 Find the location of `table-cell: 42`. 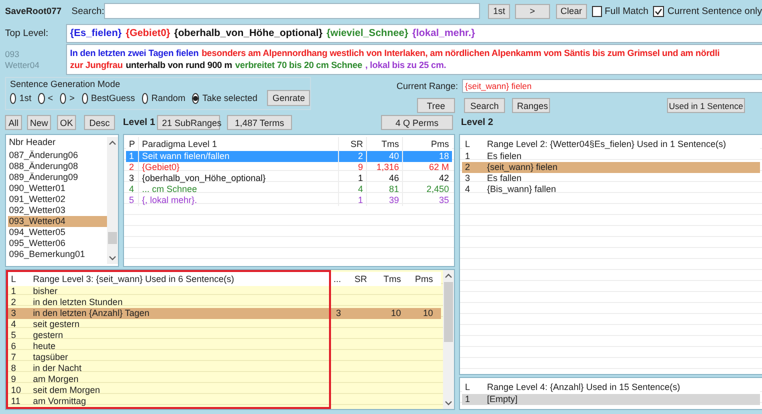

table-cell: 42 is located at coordinates (427, 178).